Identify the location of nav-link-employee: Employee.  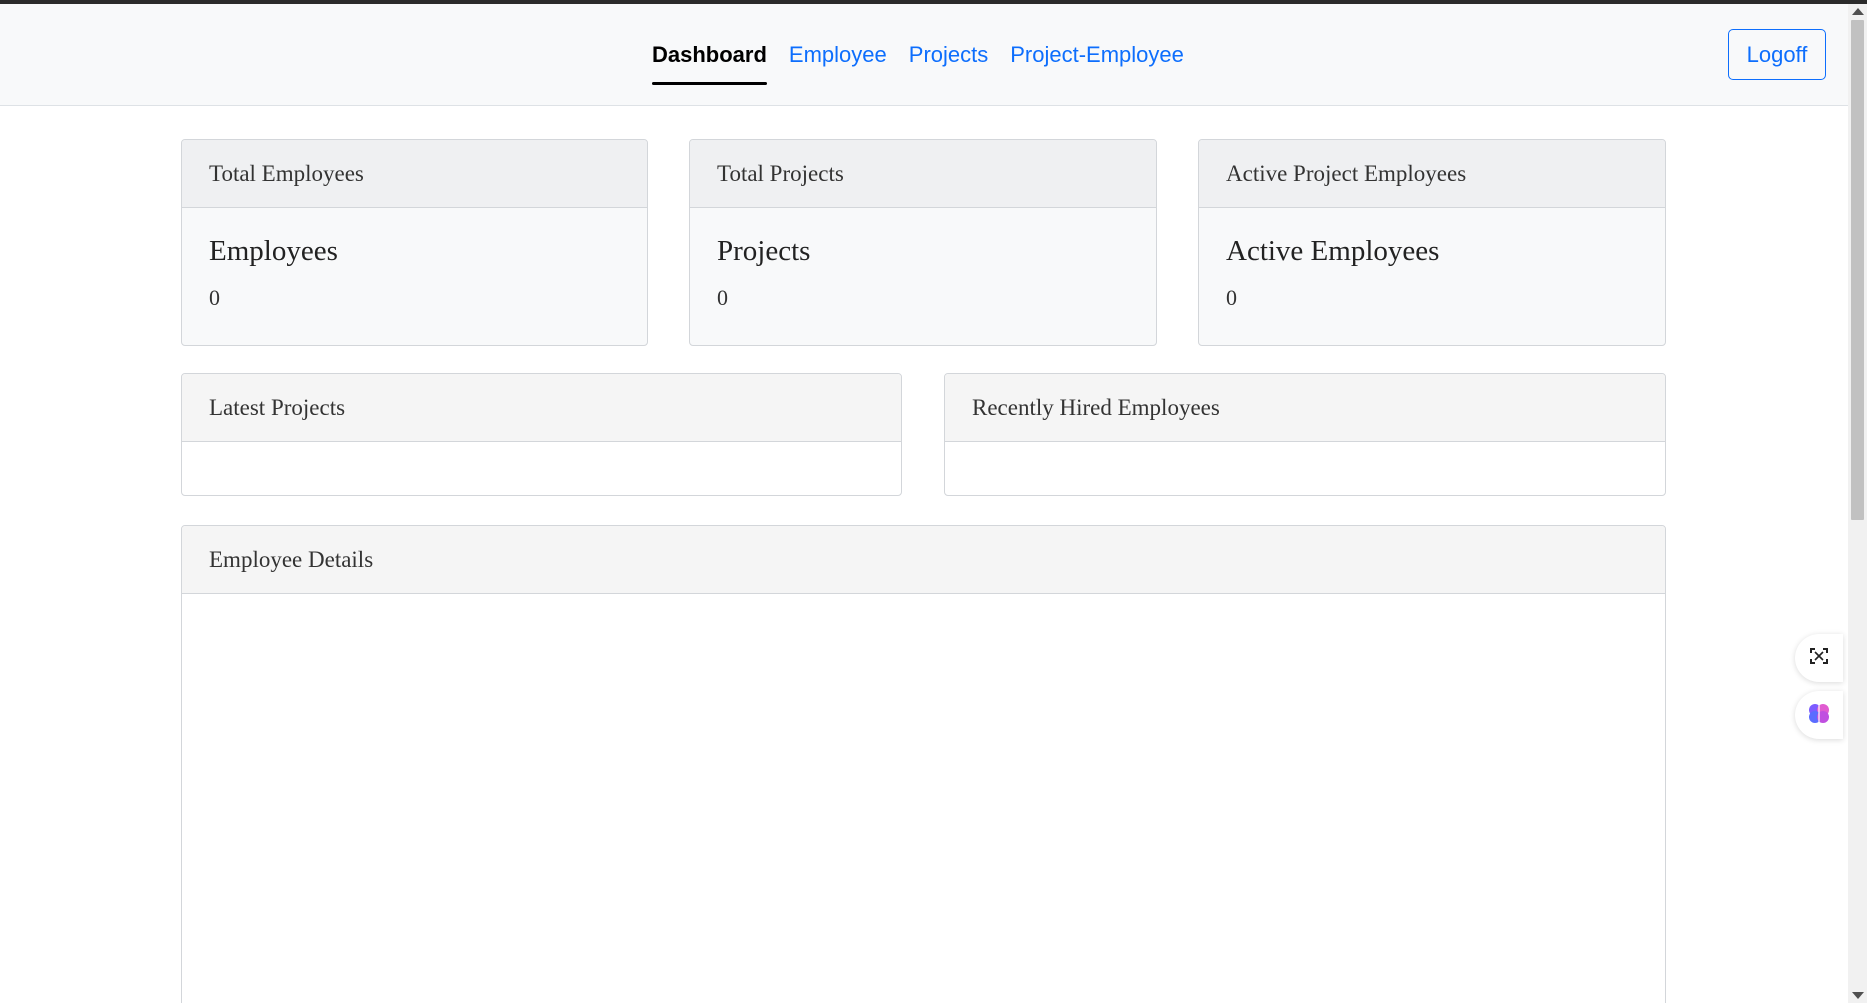
(838, 55).